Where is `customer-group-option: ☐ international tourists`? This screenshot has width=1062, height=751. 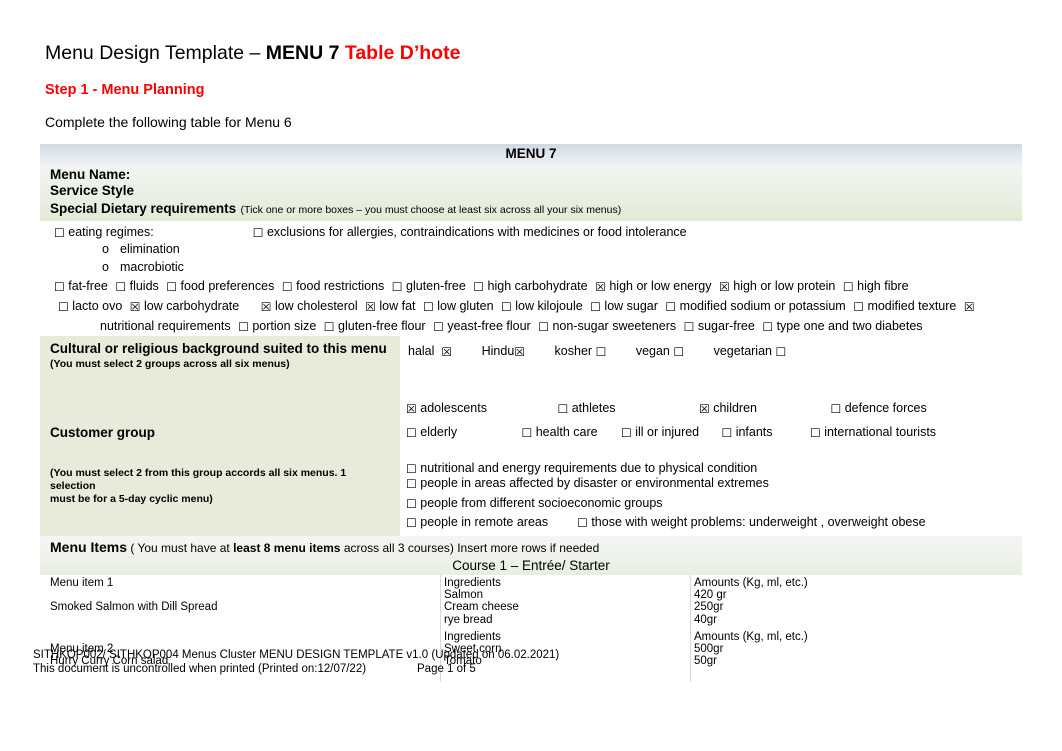 customer-group-option: ☐ international tourists is located at coordinates (873, 432).